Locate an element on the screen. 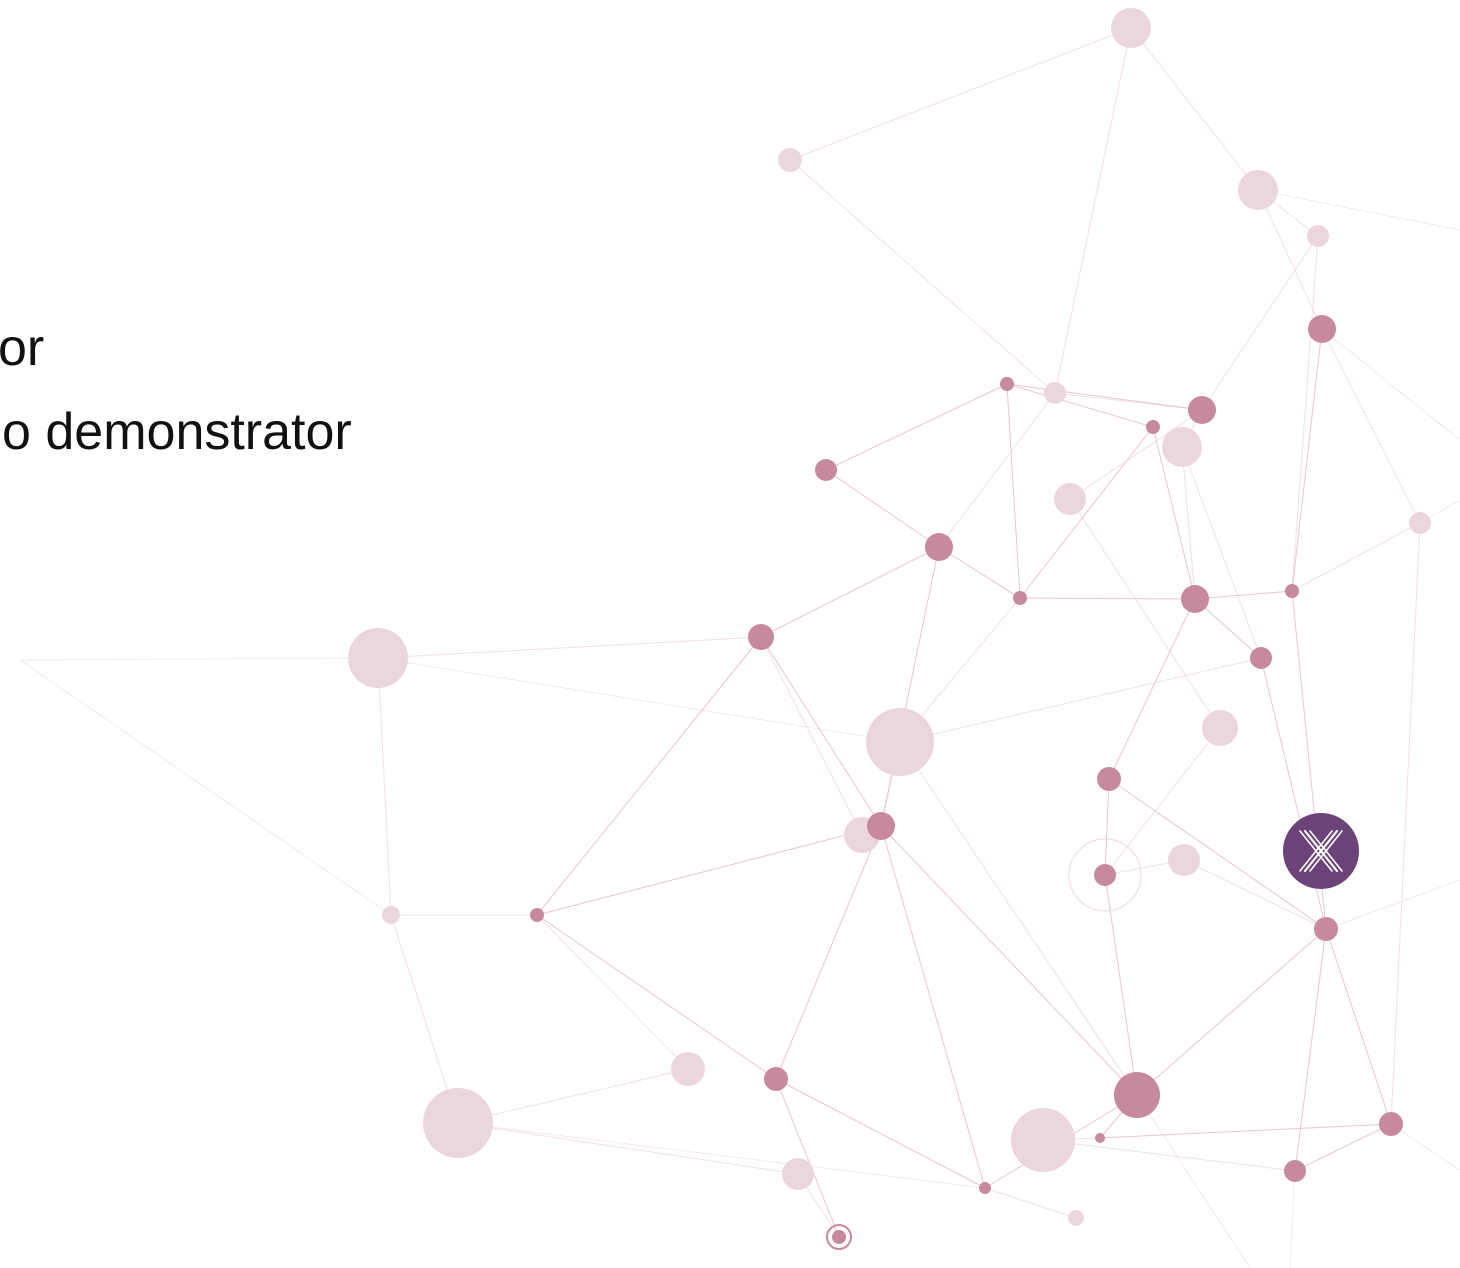 Image resolution: width=1460 pixels, height=1268 pixels. title-line-1: or is located at coordinates (22, 348).